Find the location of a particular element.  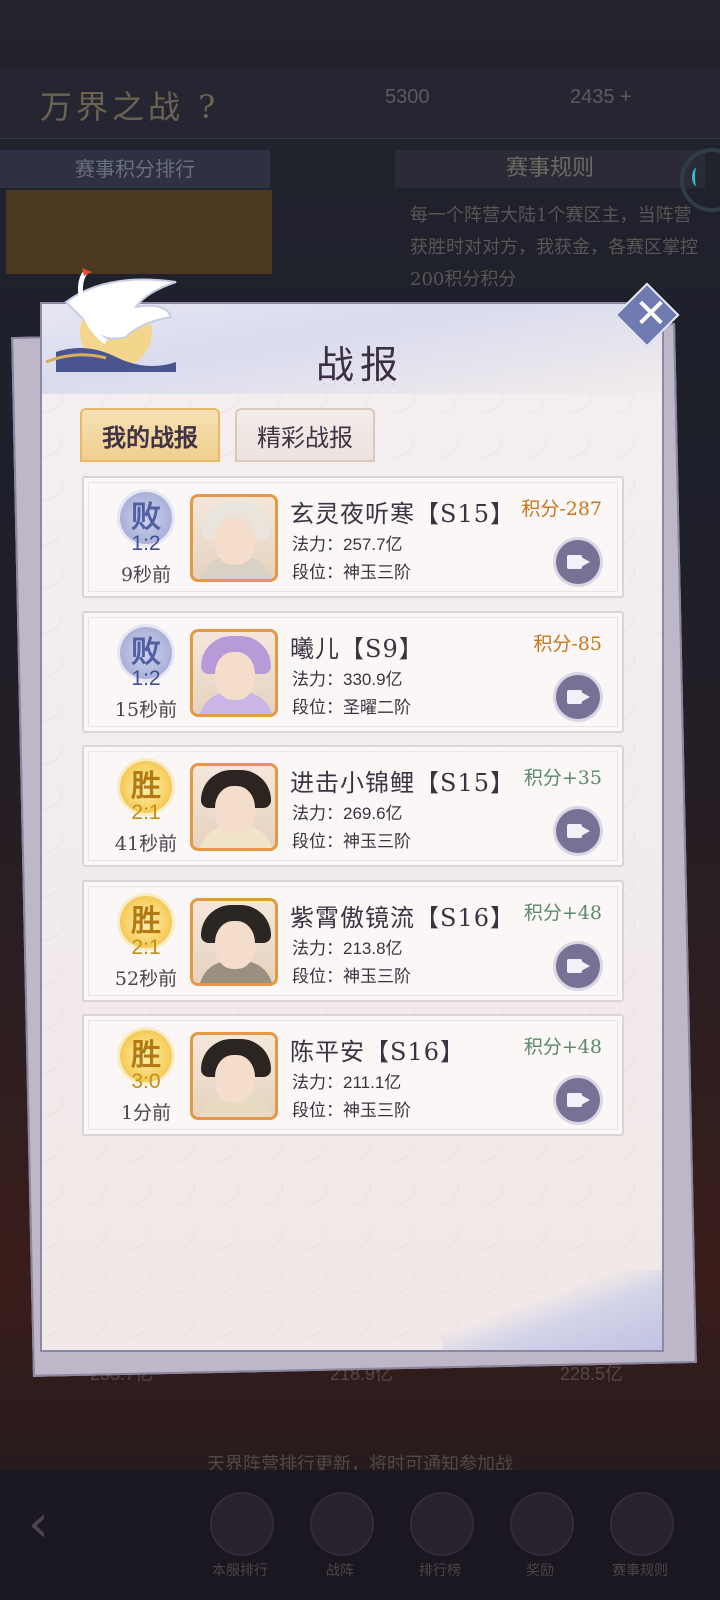

opponent-power: 法力：213.8亿 is located at coordinates (347, 946).